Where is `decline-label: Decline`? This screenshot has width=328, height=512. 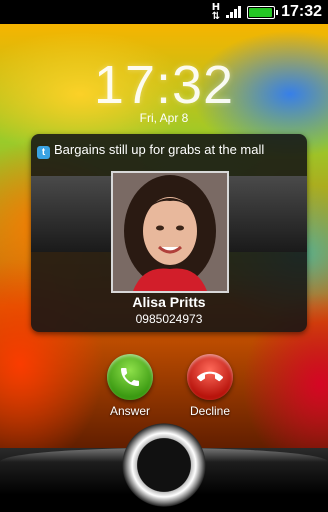
decline-label: Decline is located at coordinates (210, 411).